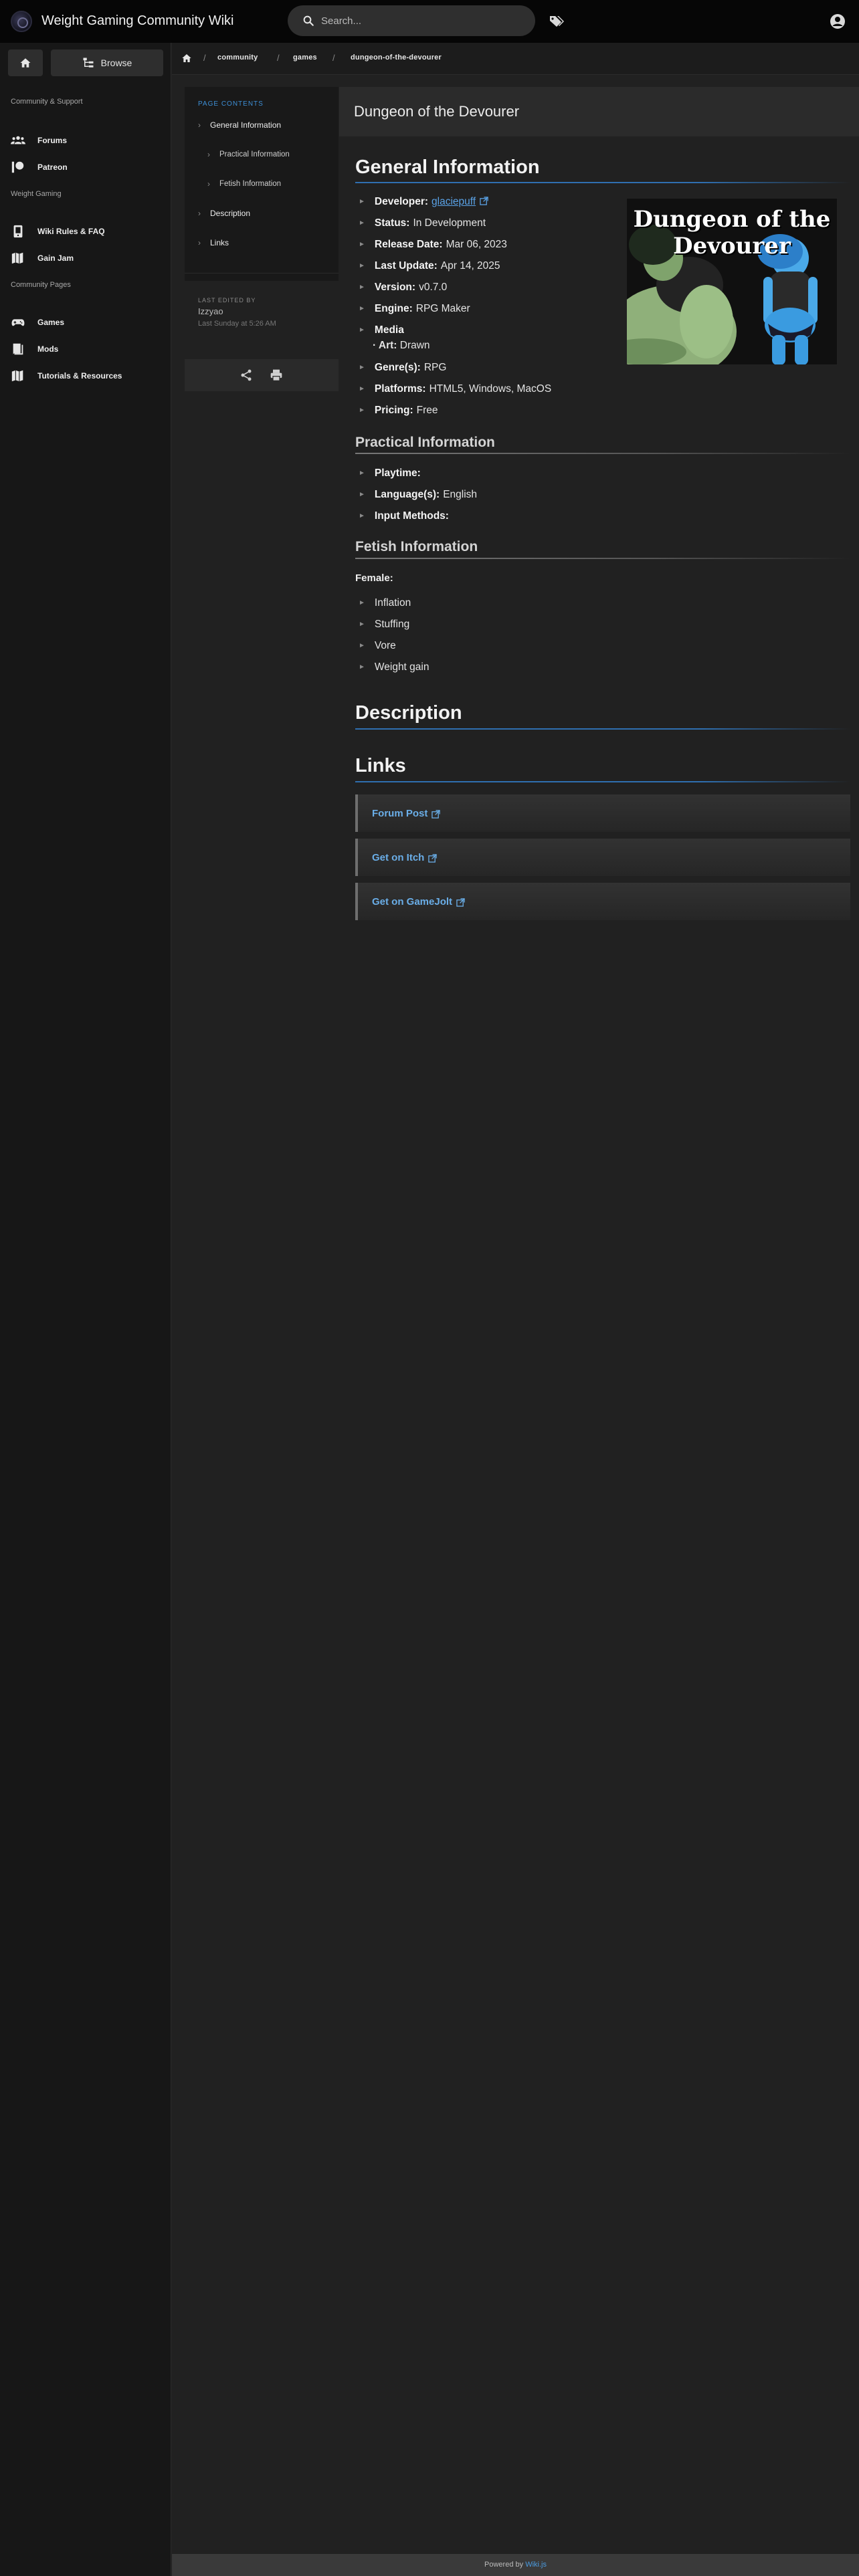 The height and width of the screenshot is (2576, 859). I want to click on info-label: · Art:, so click(385, 345).